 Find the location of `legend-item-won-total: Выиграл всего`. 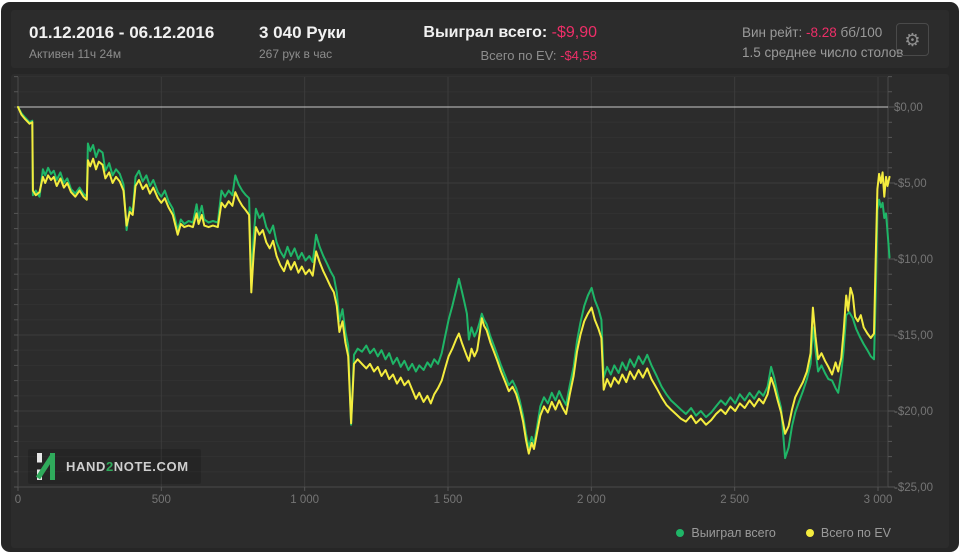

legend-item-won-total: Выиграл всего is located at coordinates (726, 533).